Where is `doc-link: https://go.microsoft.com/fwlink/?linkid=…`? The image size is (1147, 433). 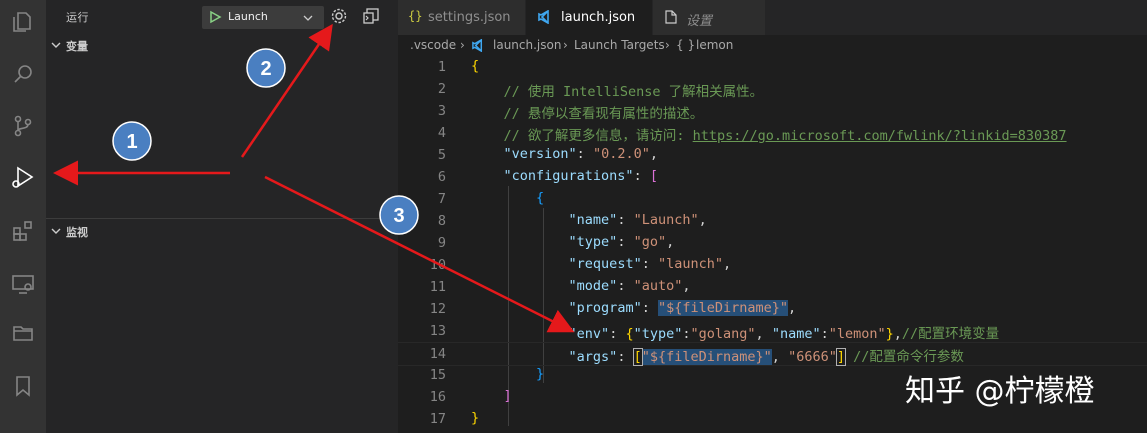
doc-link: https://go.microsoft.com/fwlink/?linkid=… is located at coordinates (880, 136).